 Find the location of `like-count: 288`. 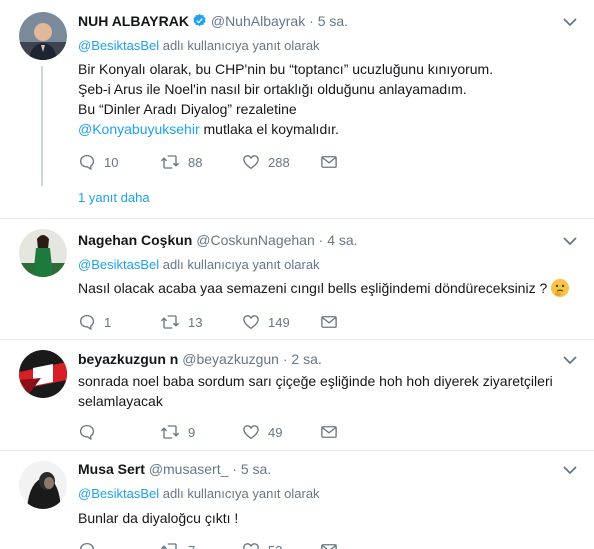

like-count: 288 is located at coordinates (279, 162).